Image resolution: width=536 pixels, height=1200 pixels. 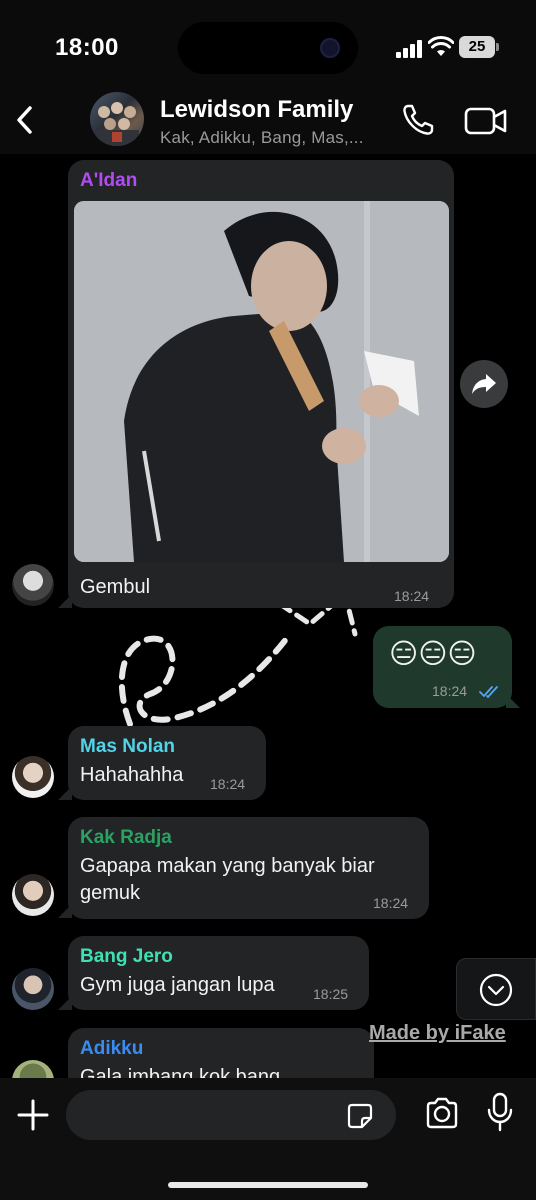 I want to click on sender-name: Kak Radja, so click(x=126, y=837).